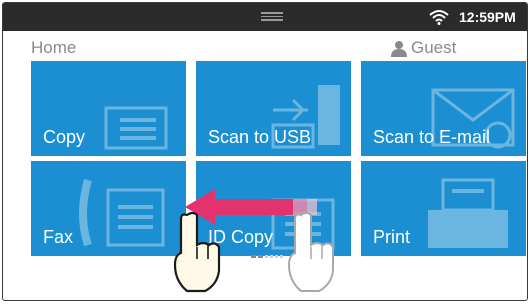 This screenshot has width=532, height=305. What do you see at coordinates (253, 241) in the screenshot?
I see `swipe-gesture-overlay` at bounding box center [253, 241].